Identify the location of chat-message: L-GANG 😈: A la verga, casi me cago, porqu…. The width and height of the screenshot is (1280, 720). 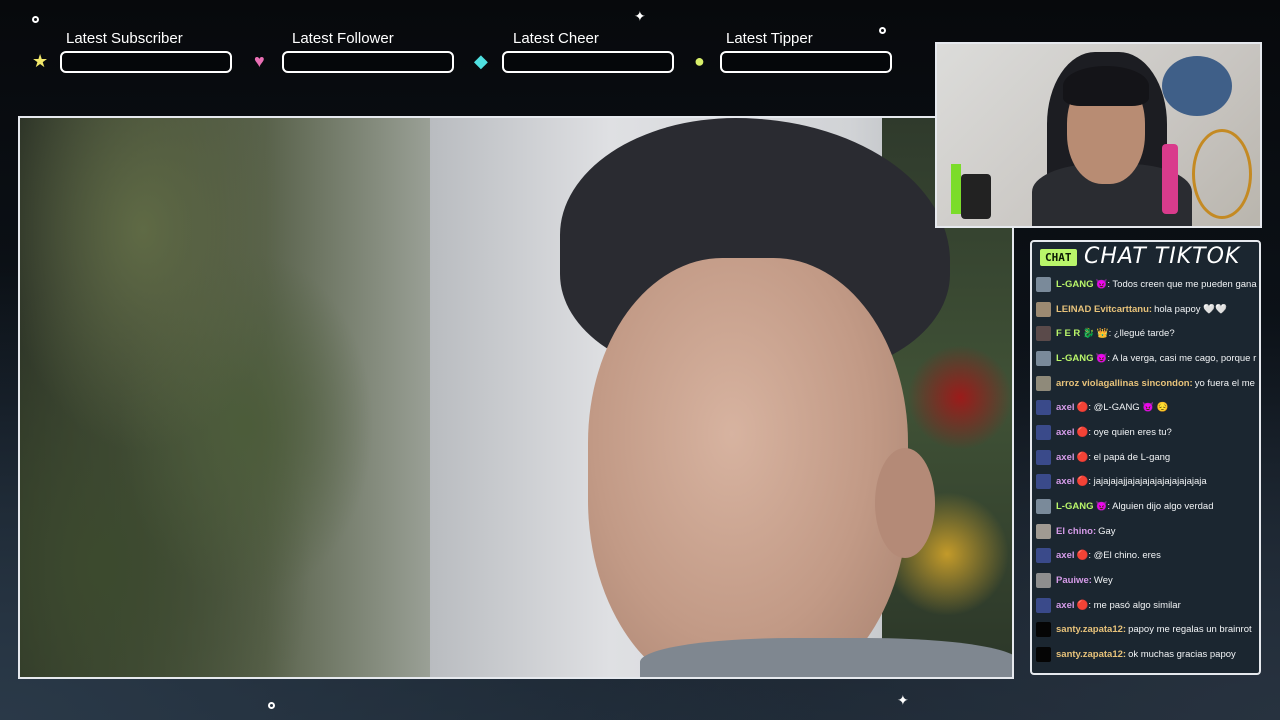
(1146, 358).